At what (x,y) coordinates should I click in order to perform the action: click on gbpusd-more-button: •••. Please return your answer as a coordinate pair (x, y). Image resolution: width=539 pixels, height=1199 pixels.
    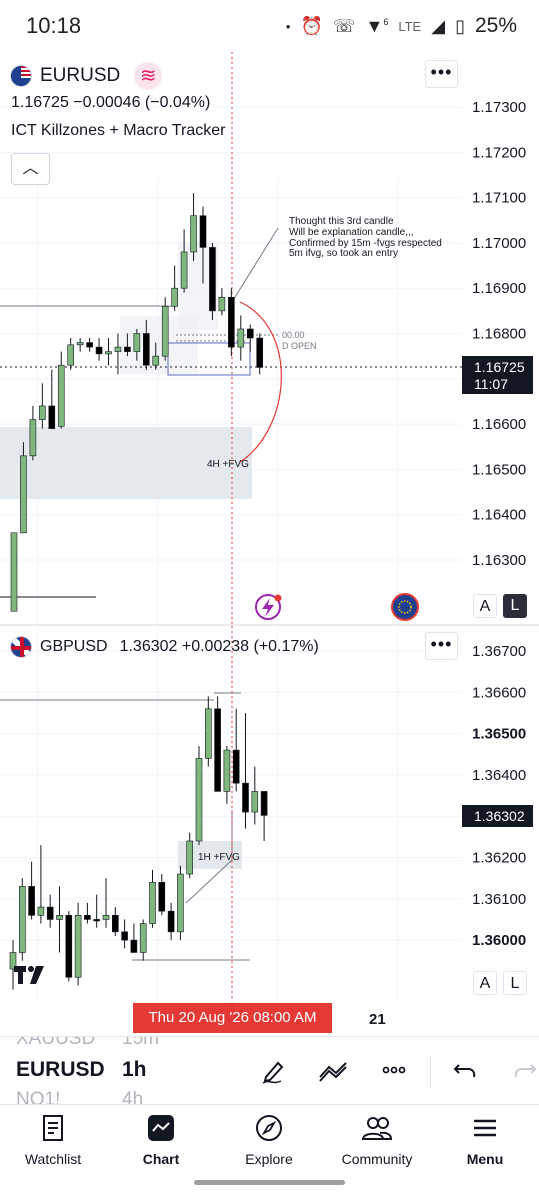
    Looking at the image, I should click on (441, 646).